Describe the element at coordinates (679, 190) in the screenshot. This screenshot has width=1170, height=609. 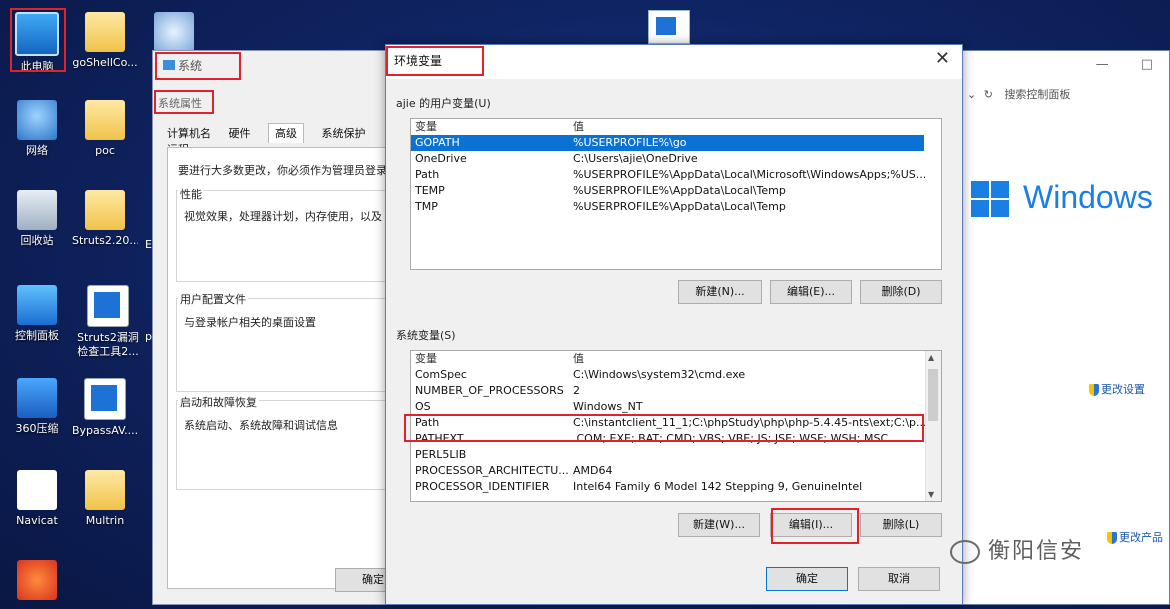
I see `var-value: %USERPROFILE%\AppData\Local\Temp` at that location.